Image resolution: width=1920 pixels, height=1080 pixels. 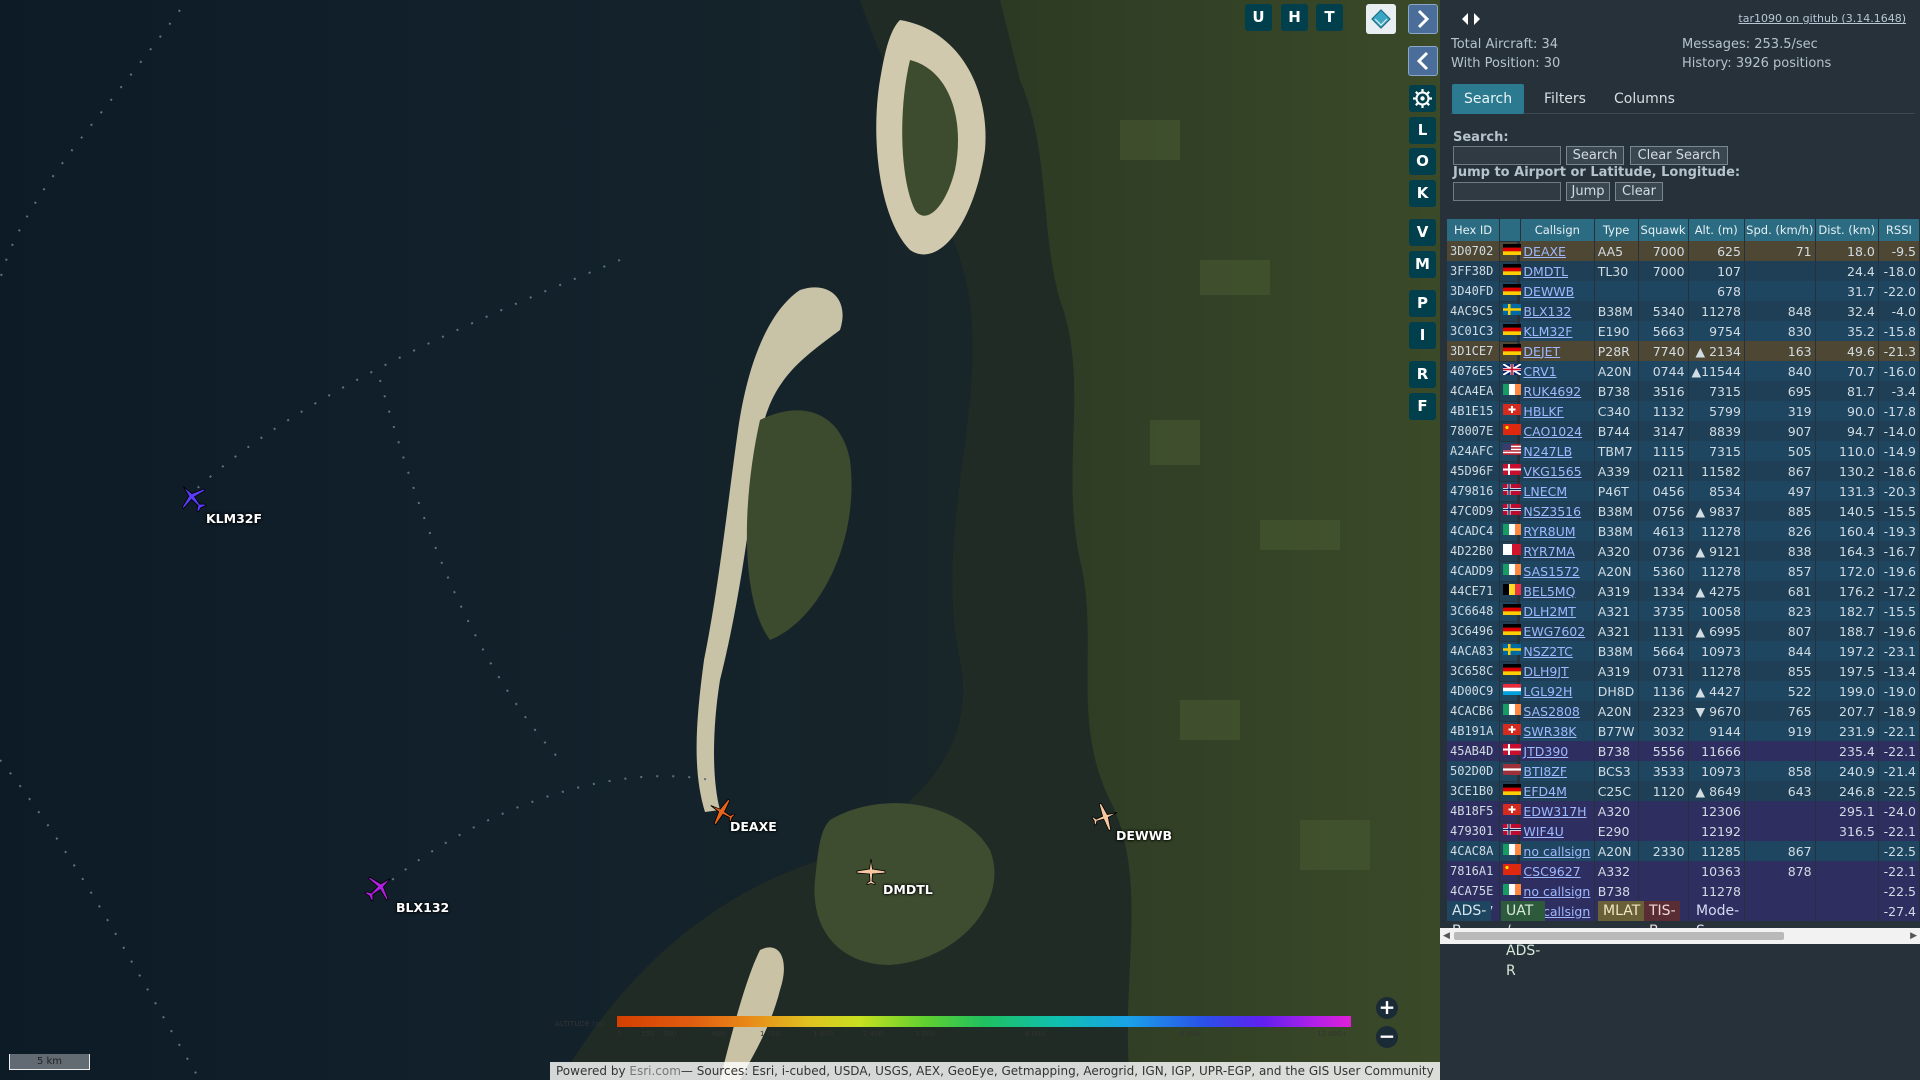 I want to click on search-input, so click(x=1507, y=155).